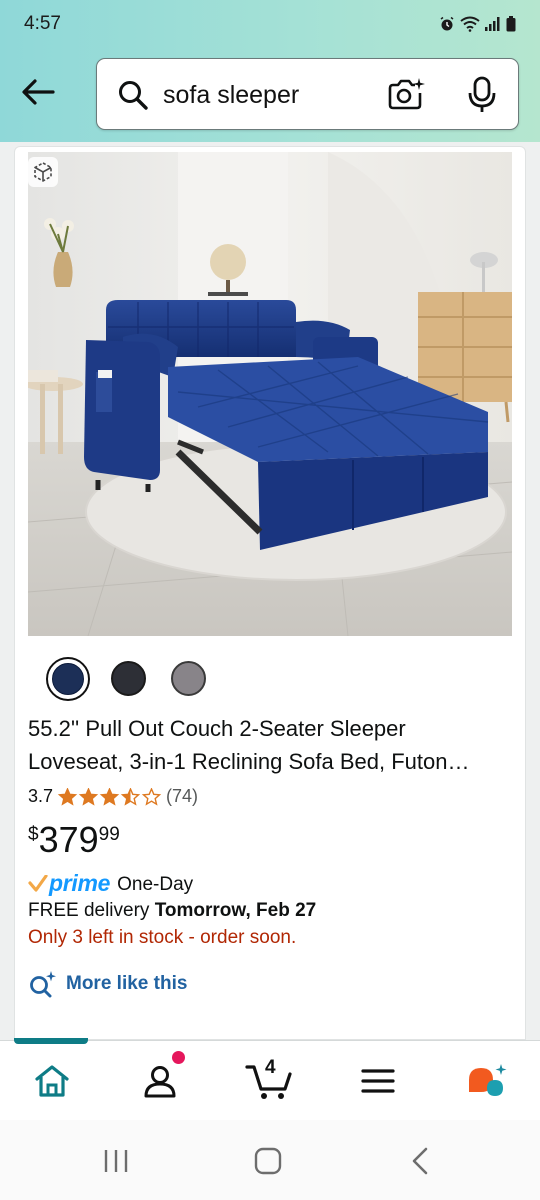 This screenshot has height=1200, width=540. What do you see at coordinates (80, 883) in the screenshot?
I see `prime-logo-text: prime` at bounding box center [80, 883].